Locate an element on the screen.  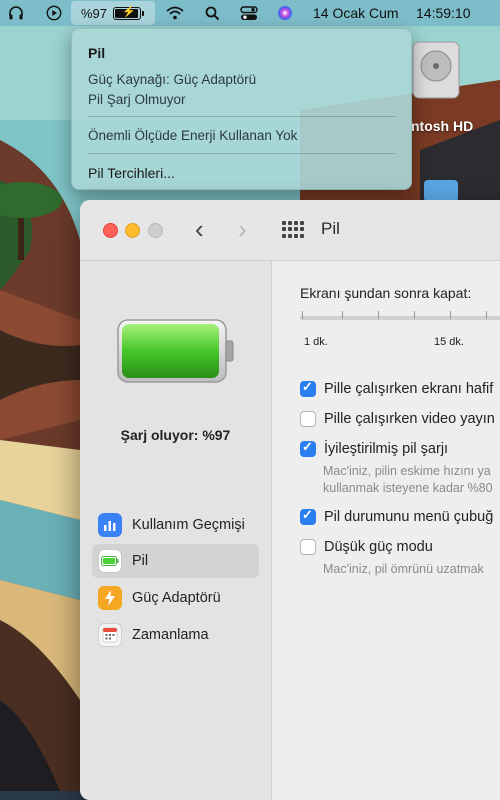
disk-icon is located at coordinates (436, 70).